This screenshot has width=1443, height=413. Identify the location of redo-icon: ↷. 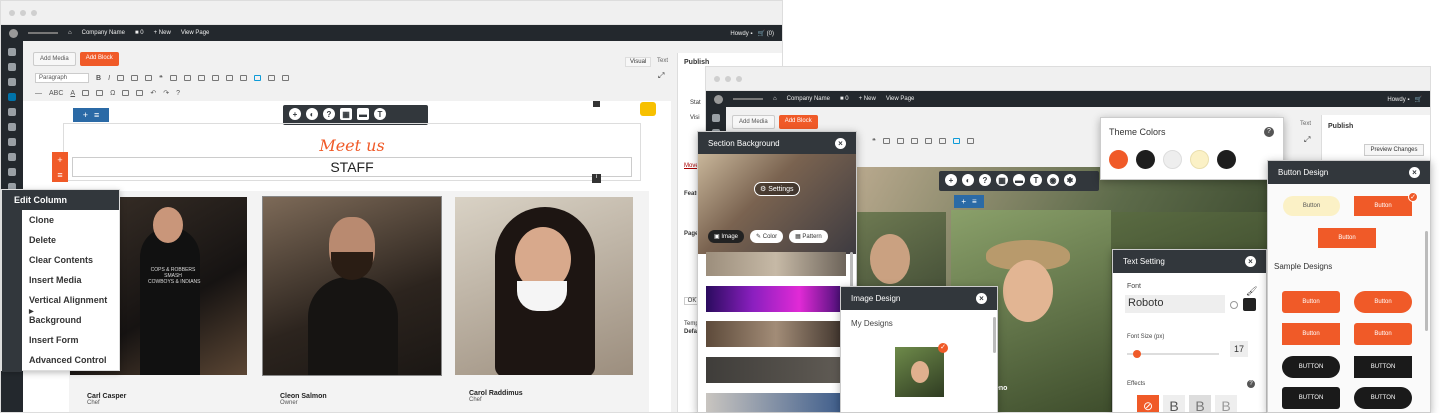
(166, 93).